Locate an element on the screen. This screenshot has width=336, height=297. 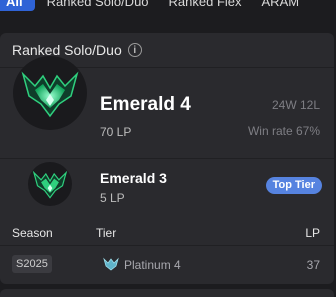
peak-rank-name: Emerald 3 is located at coordinates (133, 178).